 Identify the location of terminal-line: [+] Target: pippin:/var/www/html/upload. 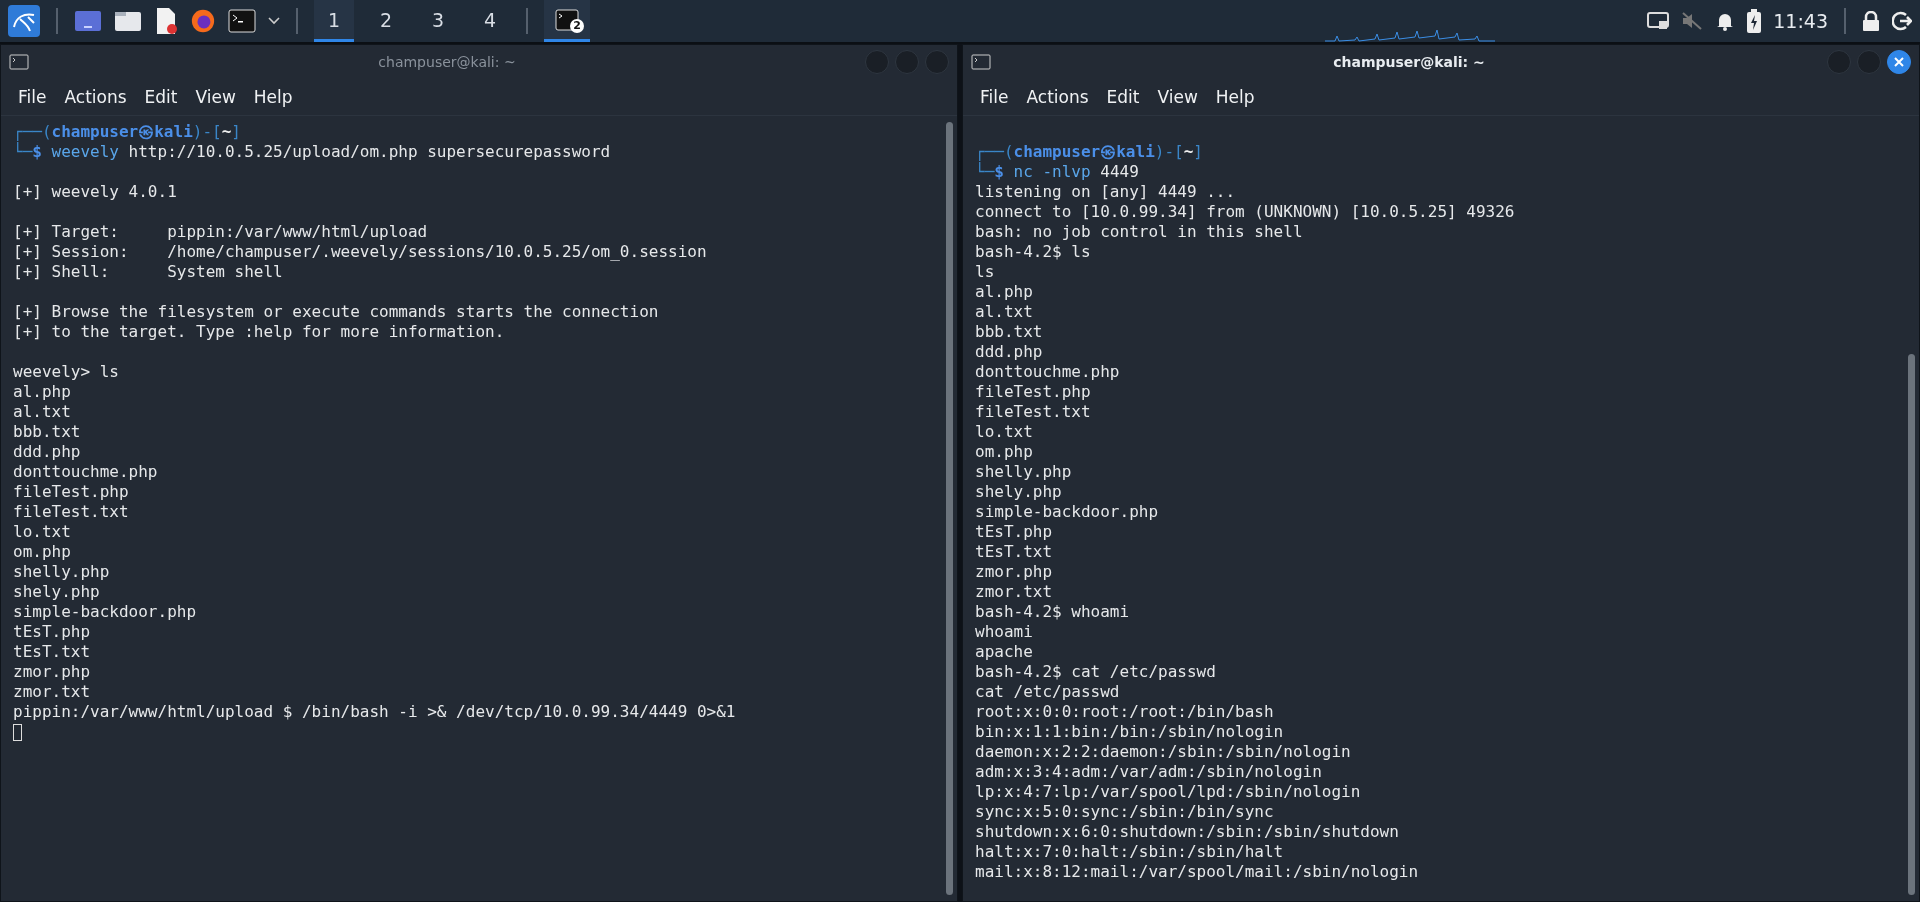
(220, 232).